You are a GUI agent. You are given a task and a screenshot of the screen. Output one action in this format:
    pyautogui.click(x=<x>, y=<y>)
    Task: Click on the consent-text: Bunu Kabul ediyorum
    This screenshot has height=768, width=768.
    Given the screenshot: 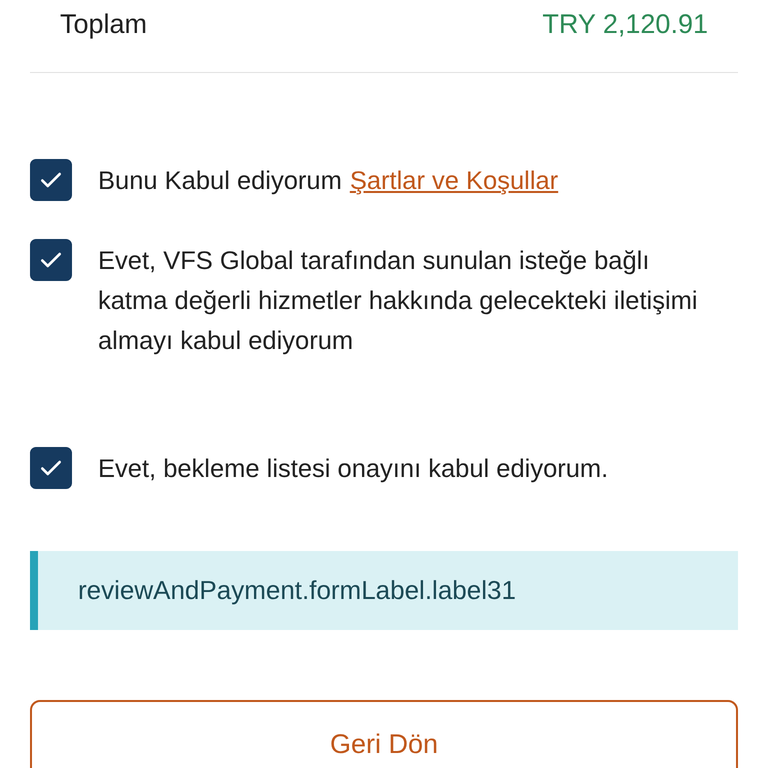 What is the action you would take?
    pyautogui.click(x=220, y=181)
    